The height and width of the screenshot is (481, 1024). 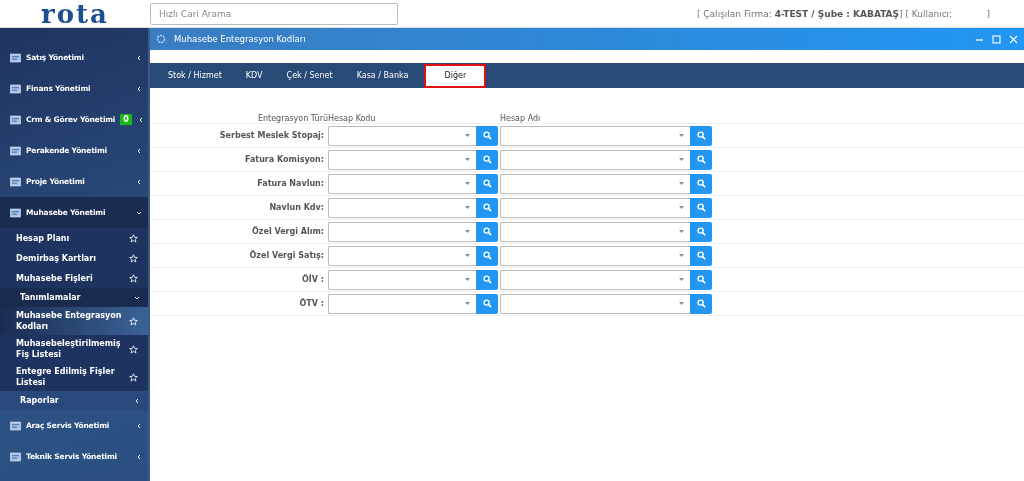 What do you see at coordinates (520, 118) in the screenshot?
I see `column-header: Hesap Adı` at bounding box center [520, 118].